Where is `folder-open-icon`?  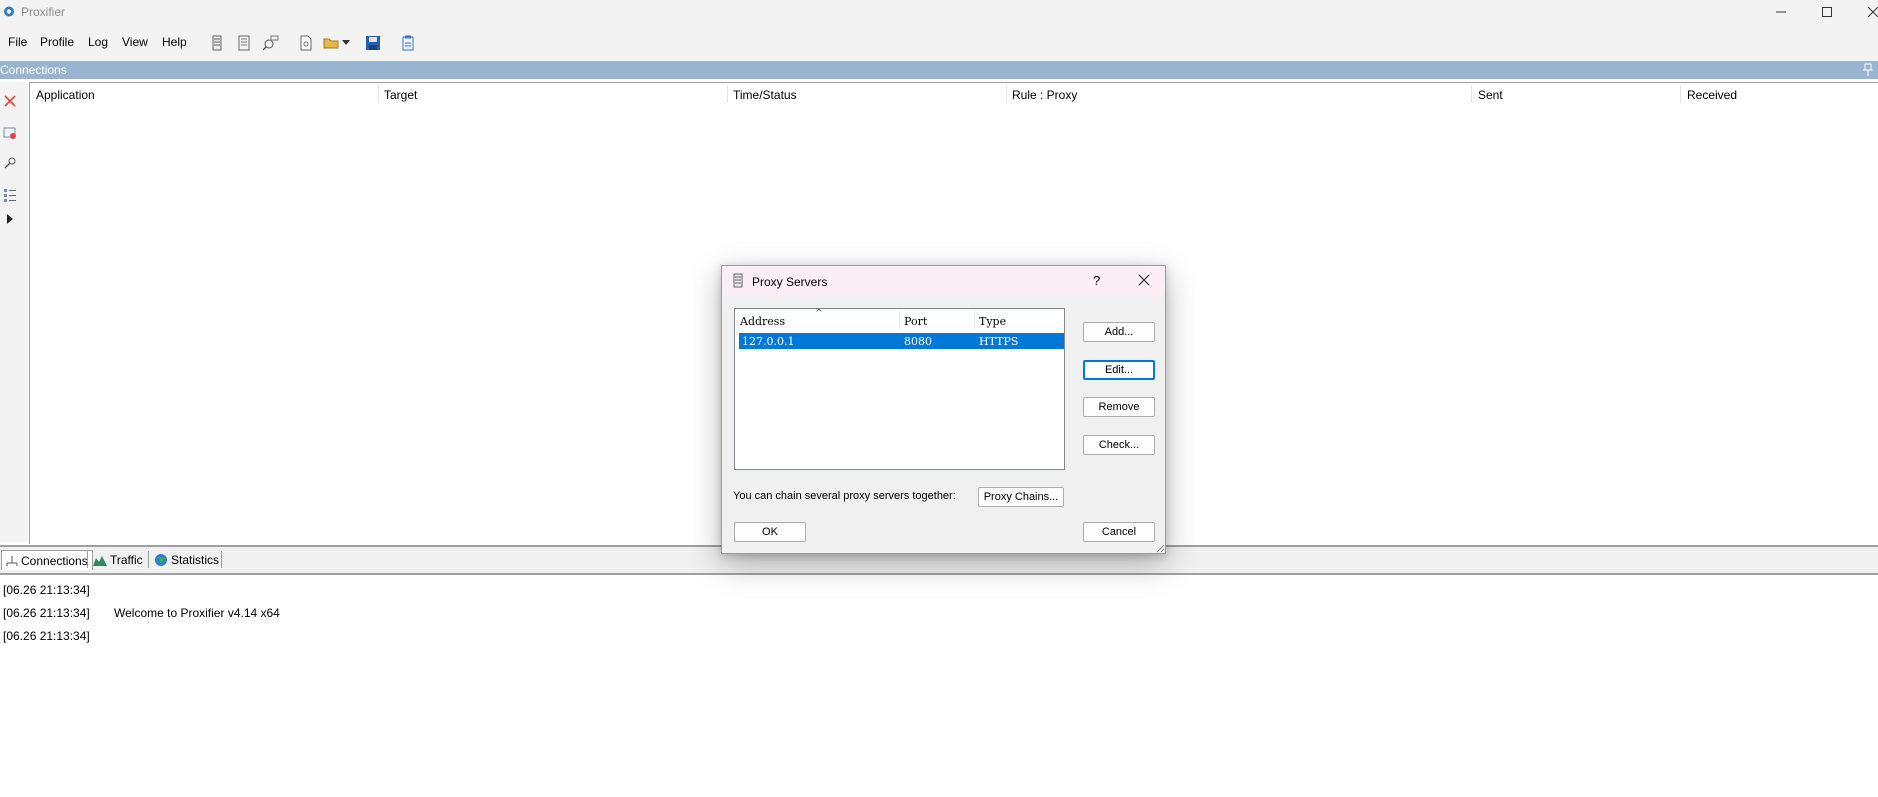 folder-open-icon is located at coordinates (331, 43).